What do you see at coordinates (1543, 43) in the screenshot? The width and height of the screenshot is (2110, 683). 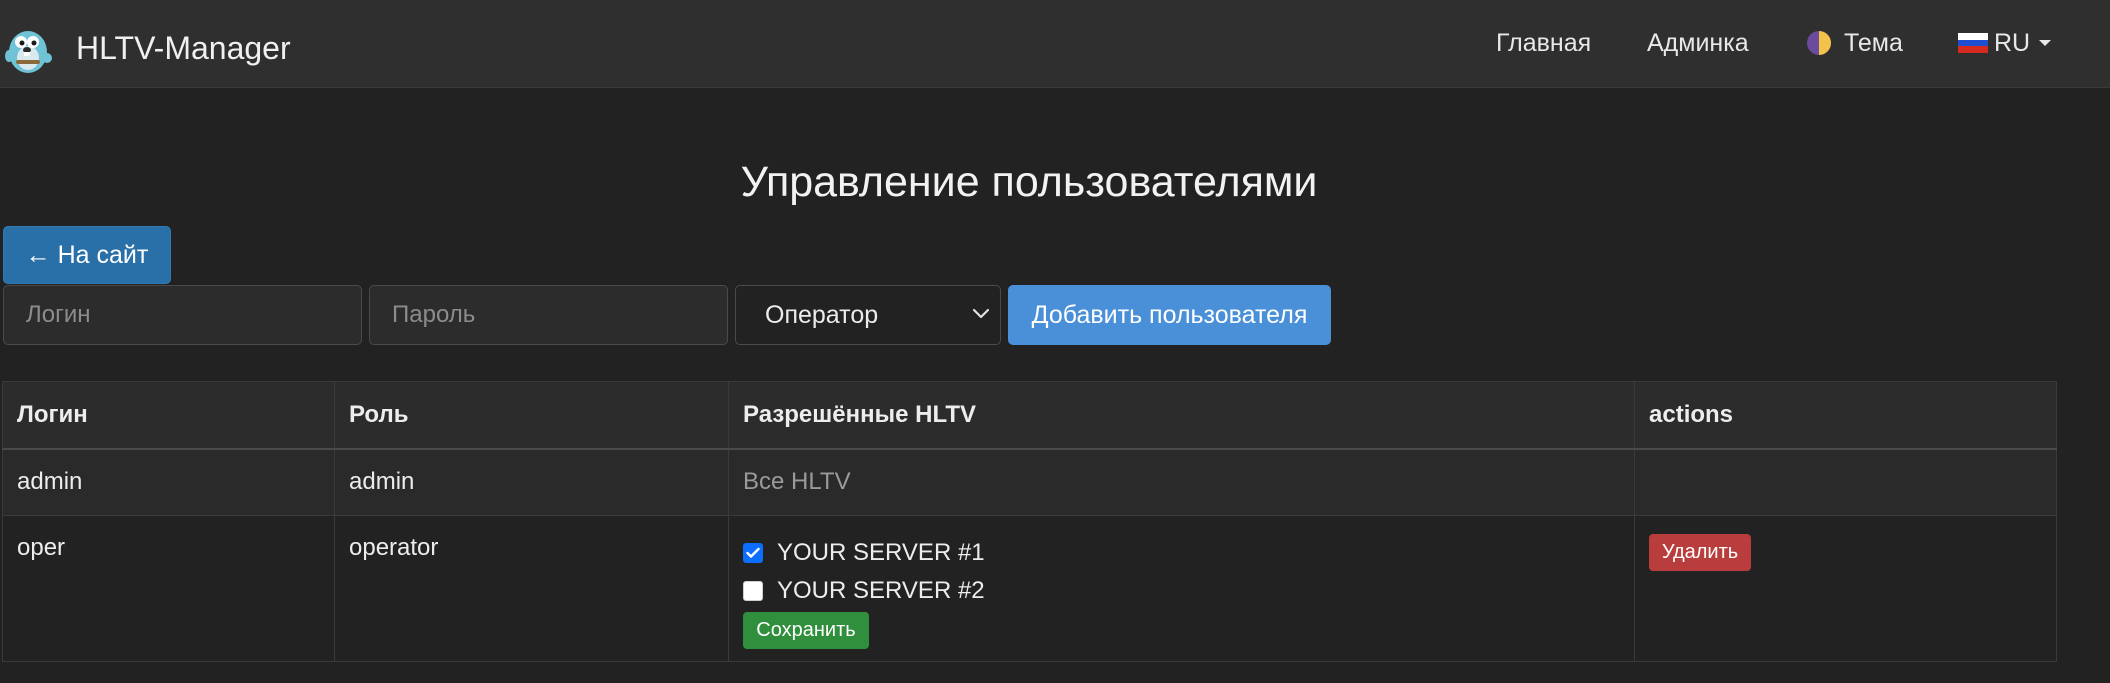 I see `nav-link-home: Главная` at bounding box center [1543, 43].